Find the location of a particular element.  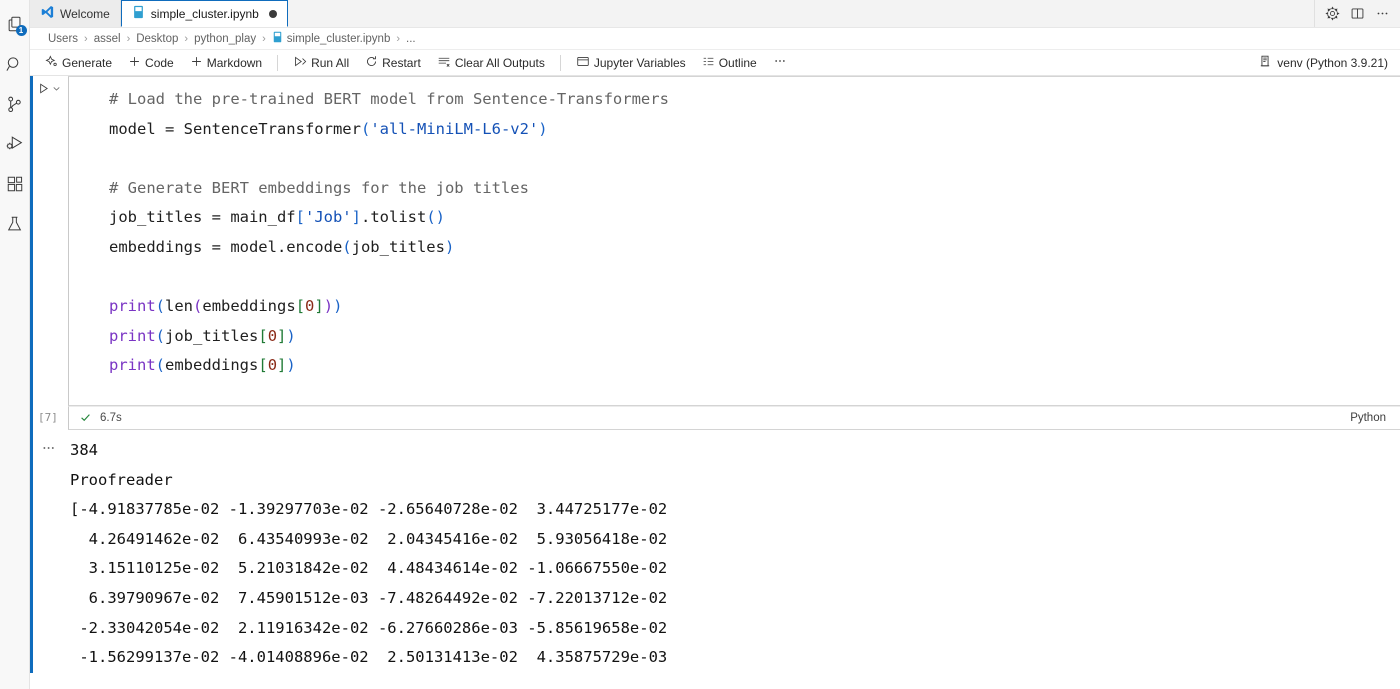

variables-table-icon is located at coordinates (583, 63).